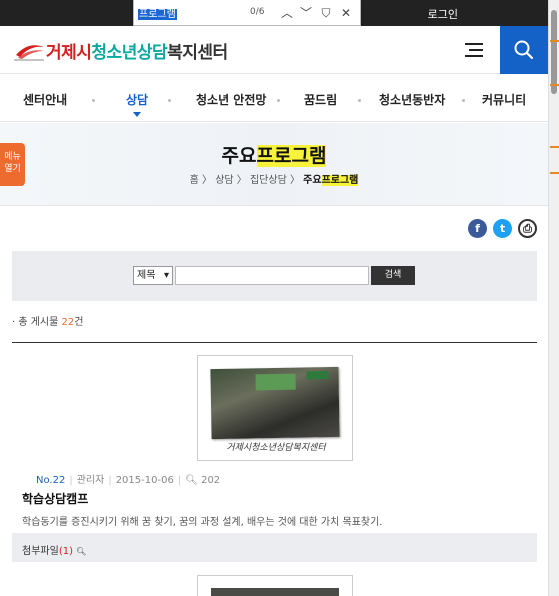  I want to click on nav-item-youth-safety-net: 청소년 안전망, so click(231, 99).